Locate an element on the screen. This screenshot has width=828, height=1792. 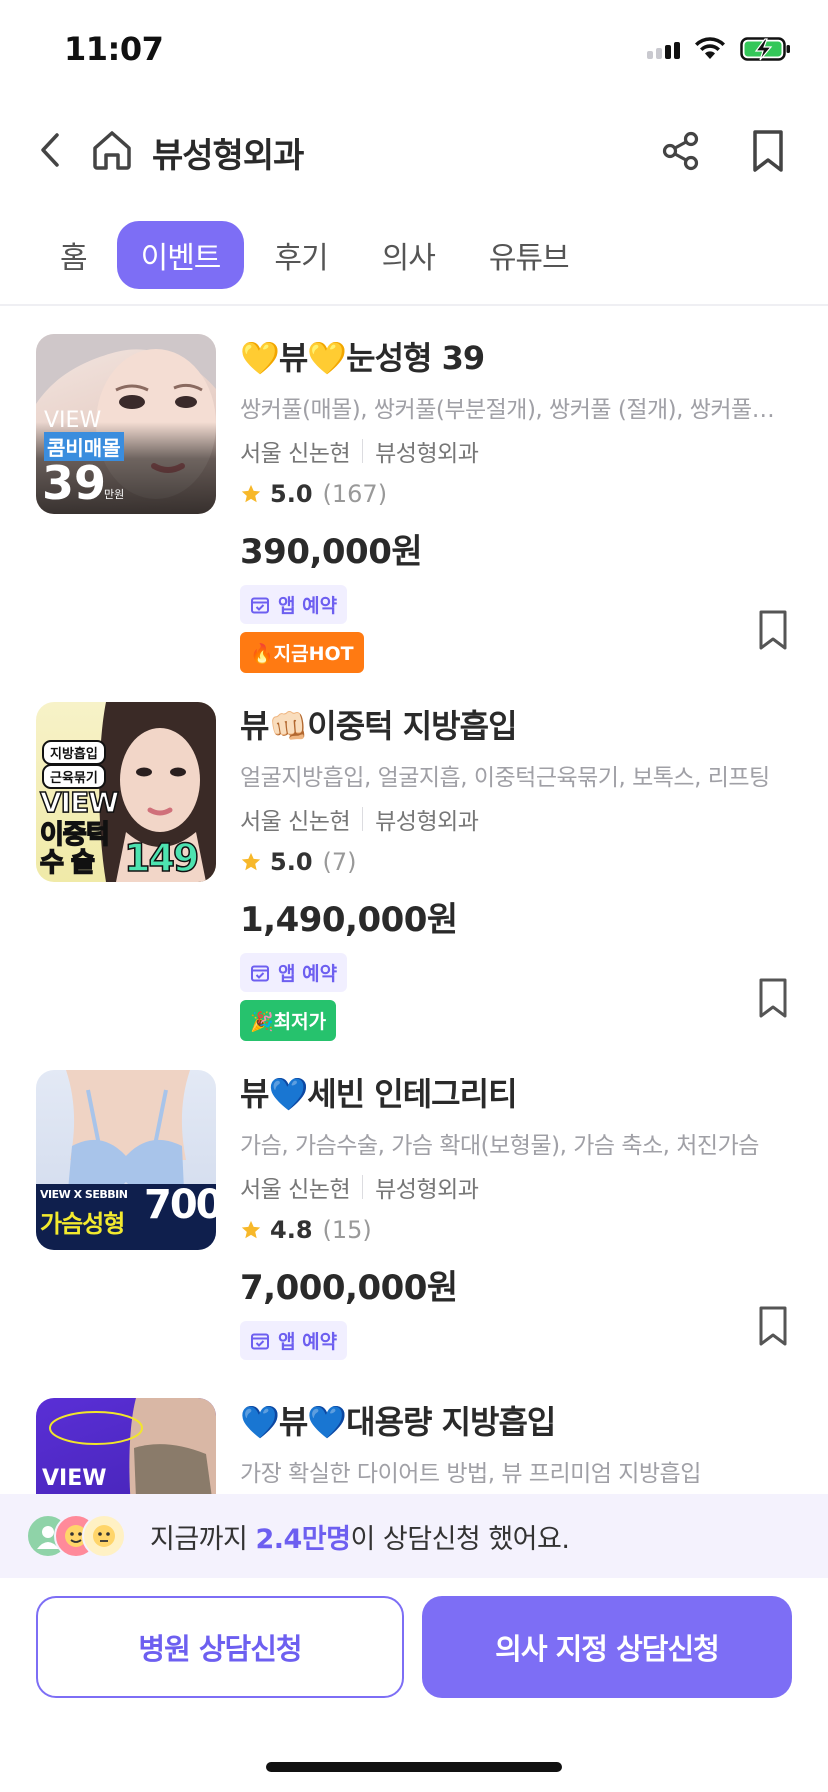
thumbnail-number: 39 is located at coordinates (74, 483).